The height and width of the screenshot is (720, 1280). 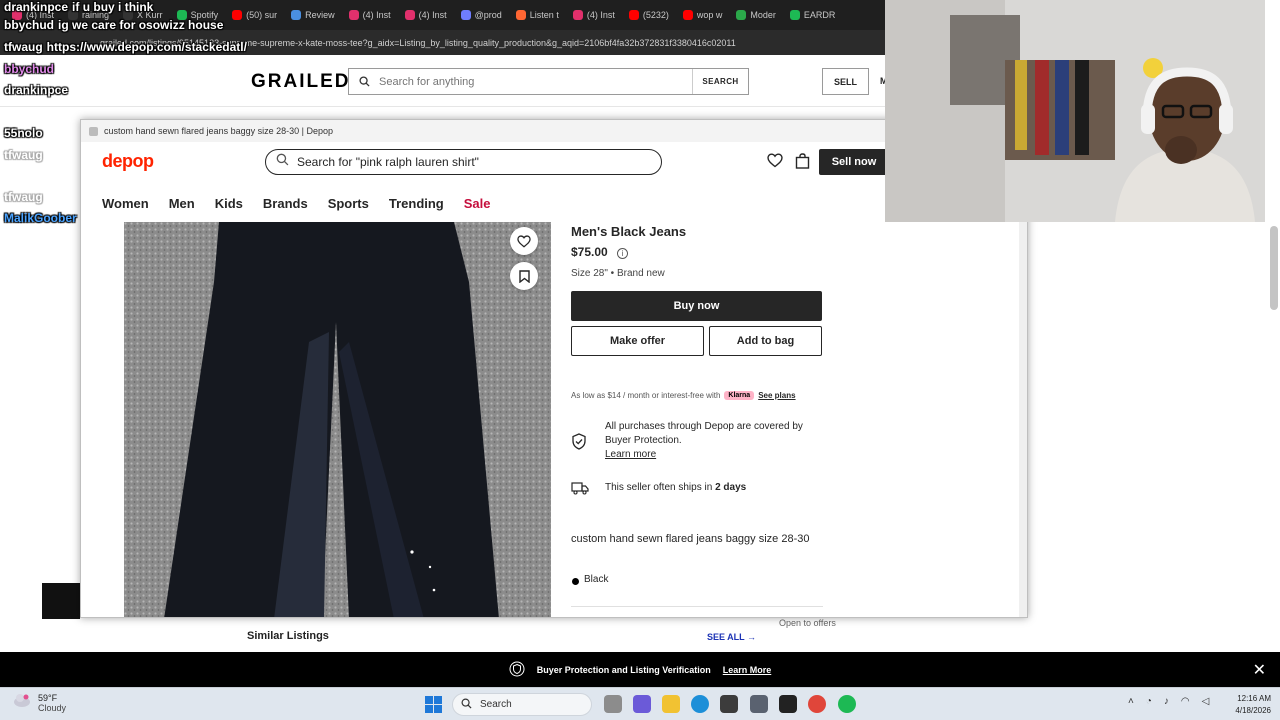 I want to click on banner-learn-more-link: Learn More, so click(x=747, y=670).